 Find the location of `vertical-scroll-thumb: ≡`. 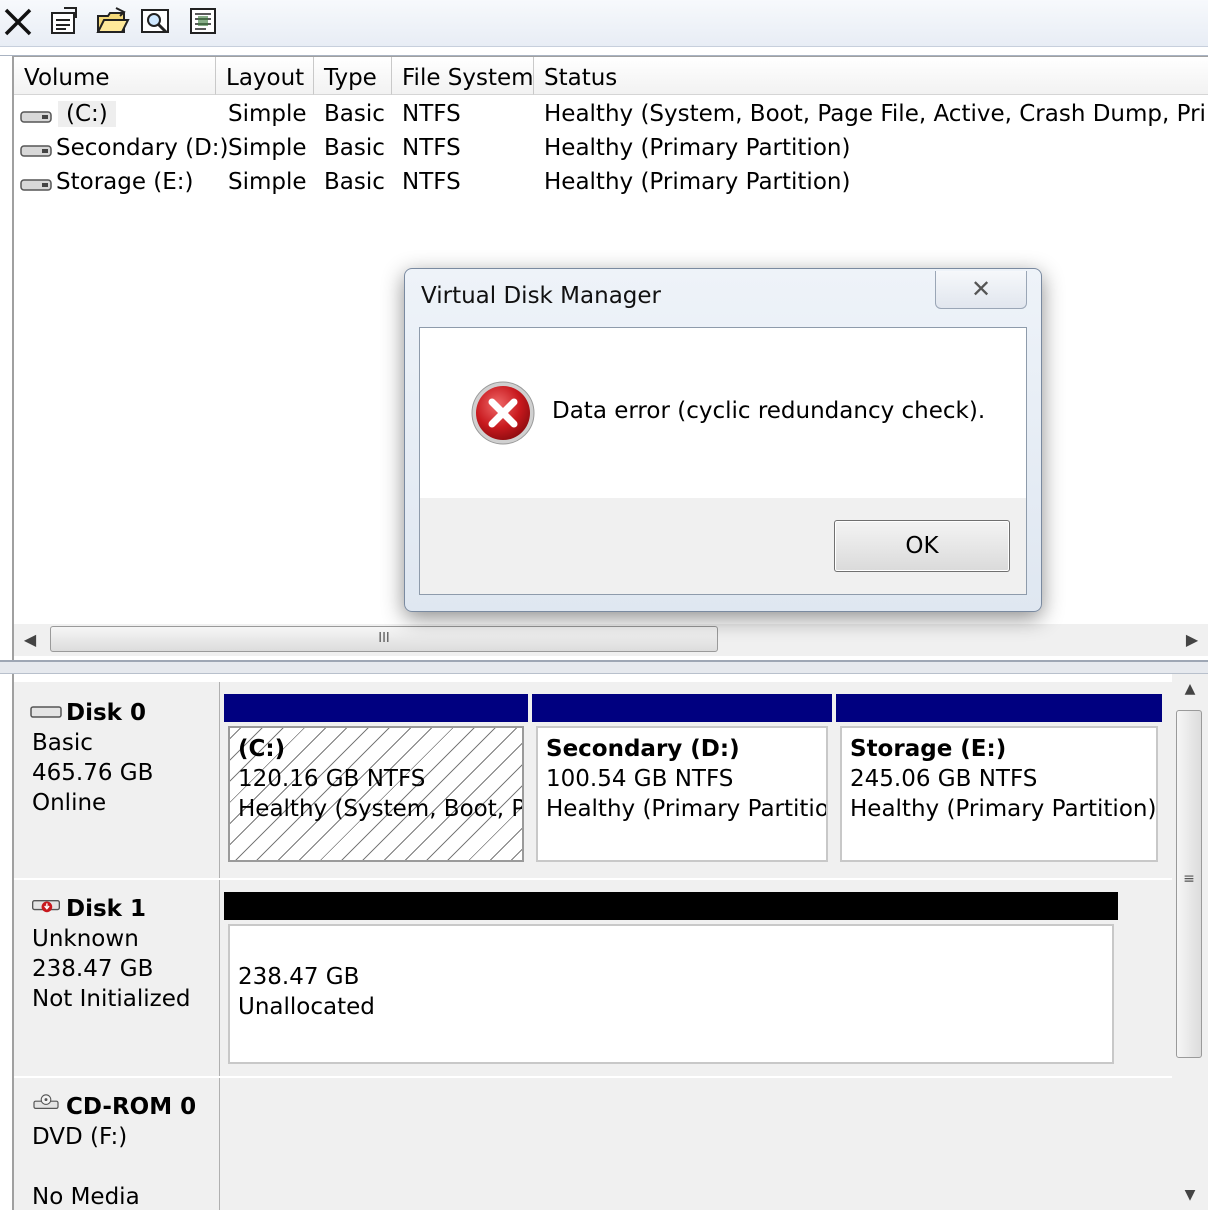

vertical-scroll-thumb: ≡ is located at coordinates (1189, 884).